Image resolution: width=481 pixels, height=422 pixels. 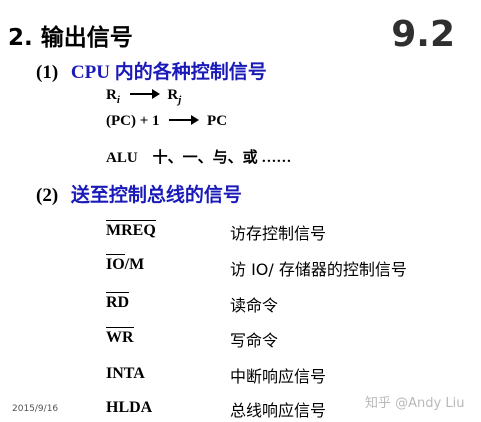 I want to click on subsection-number-2: (2), so click(x=47, y=195).